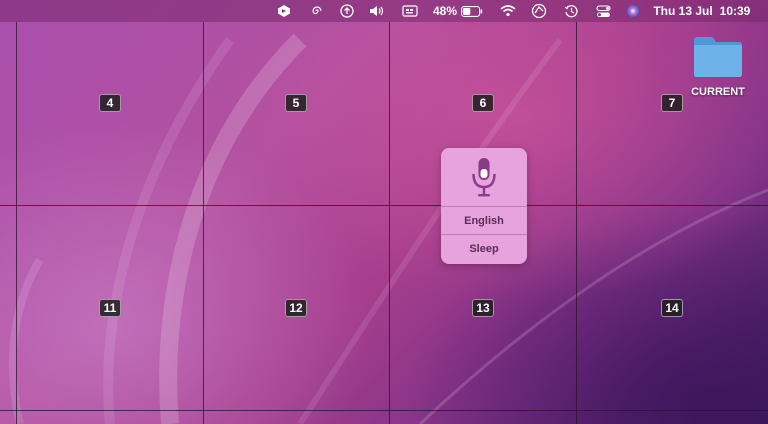 Image resolution: width=768 pixels, height=424 pixels. What do you see at coordinates (110, 308) in the screenshot?
I see `grid-cell-label: 11` at bounding box center [110, 308].